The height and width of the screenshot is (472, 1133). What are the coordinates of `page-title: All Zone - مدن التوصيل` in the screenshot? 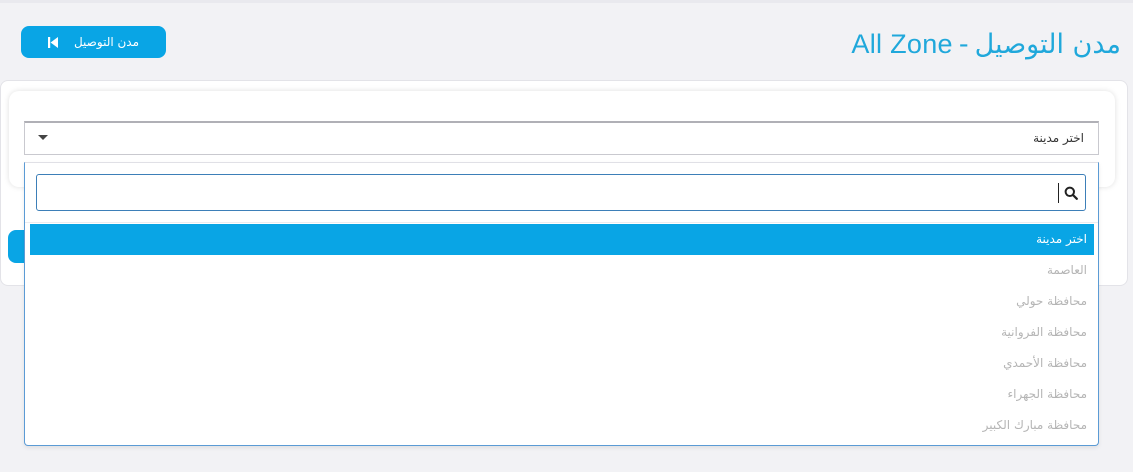 It's located at (986, 44).